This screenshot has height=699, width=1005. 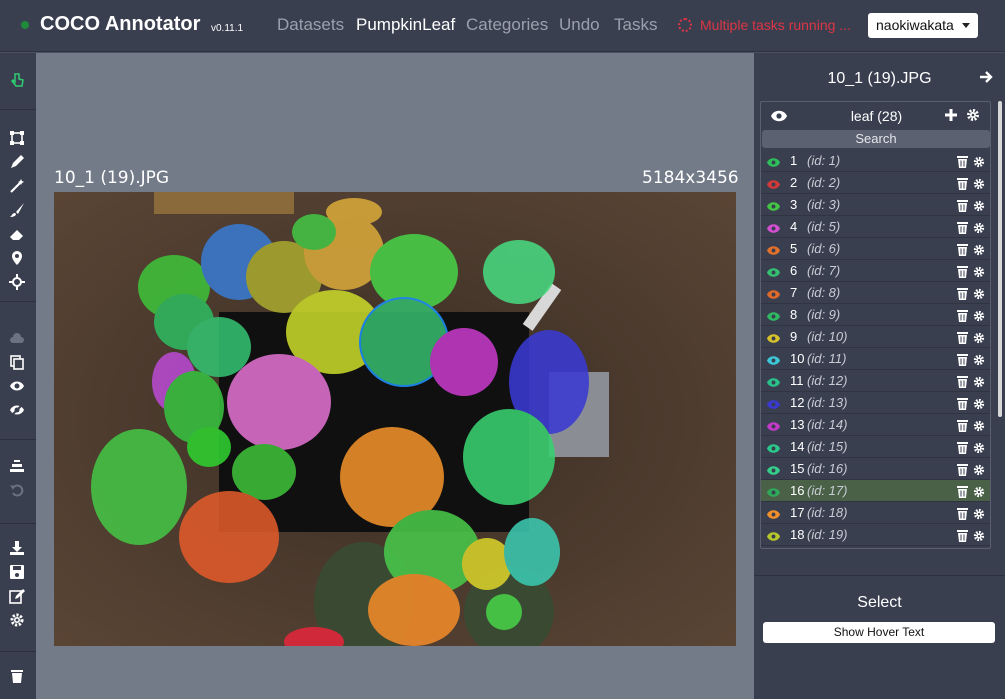 What do you see at coordinates (875, 403) in the screenshot?
I see `annotation-row: 12 (id: 13)` at bounding box center [875, 403].